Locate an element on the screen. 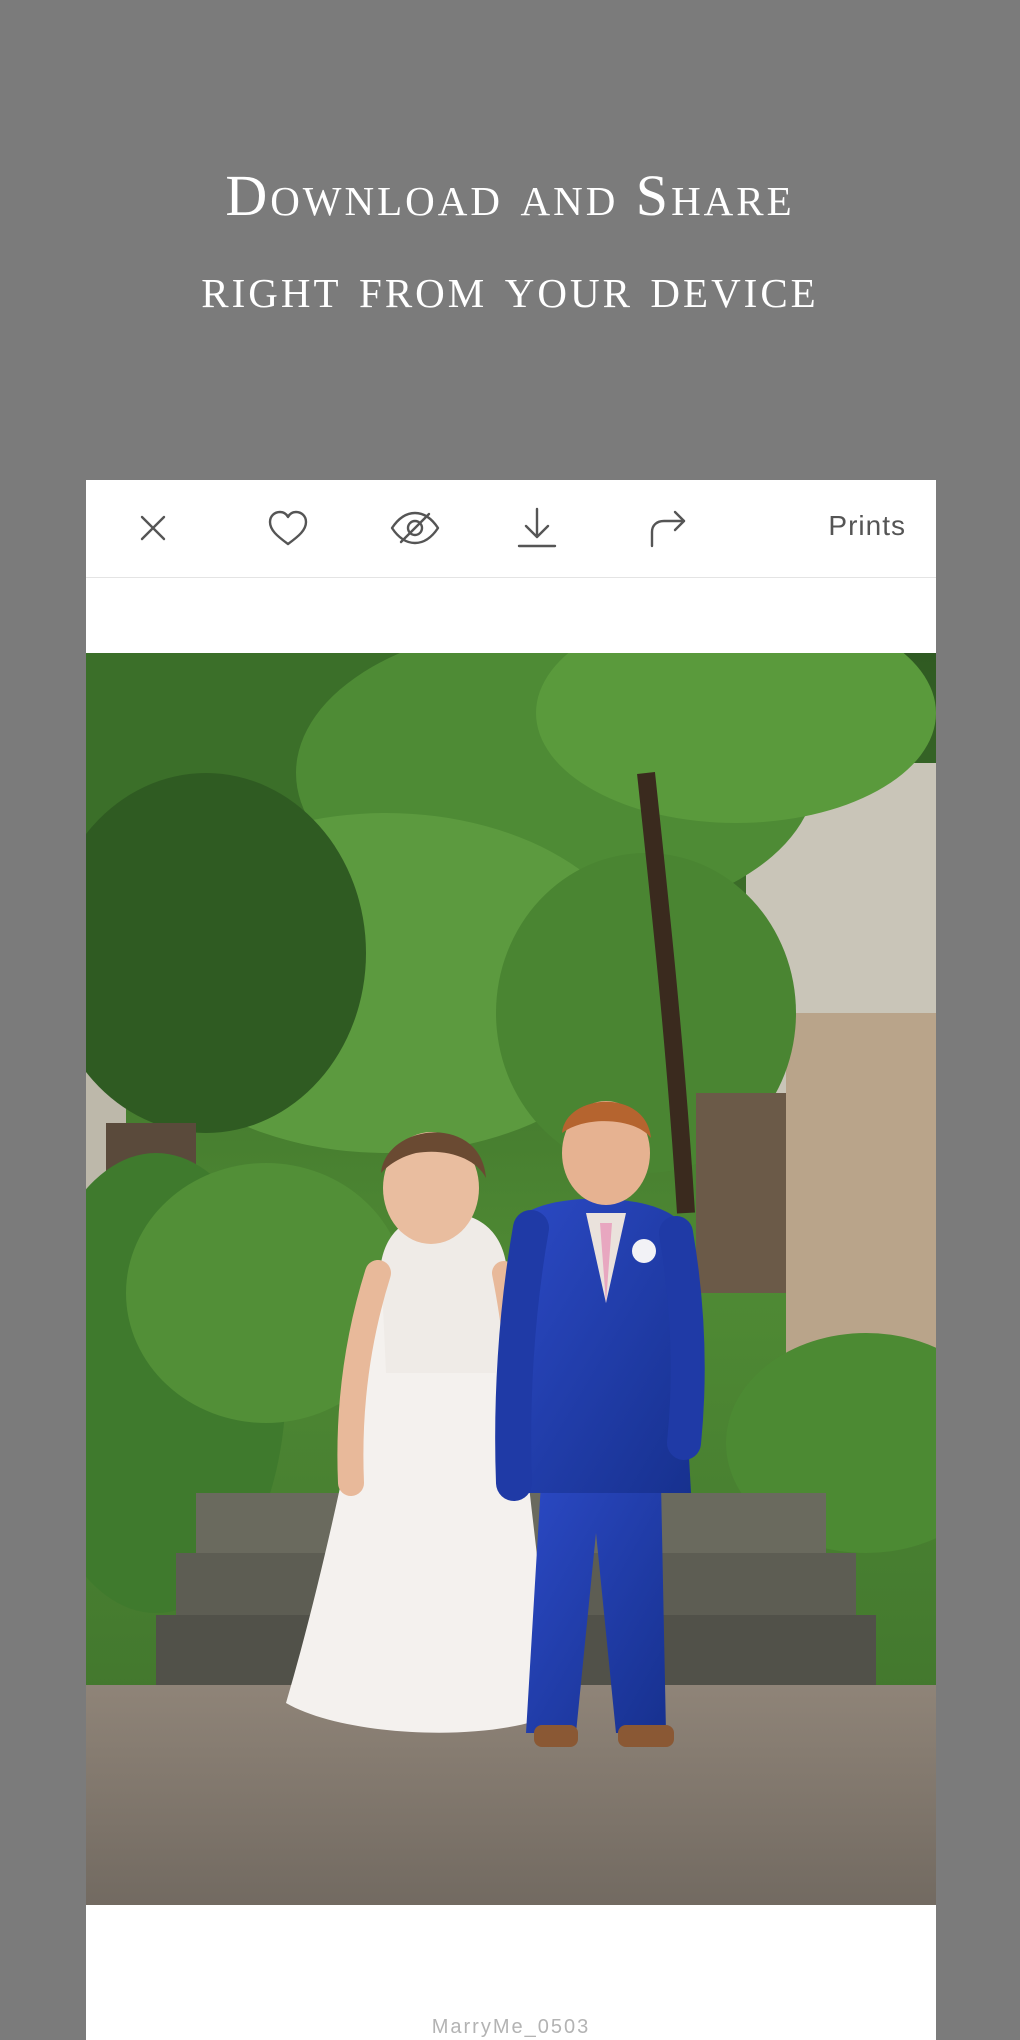  share-button is located at coordinates (668, 528).